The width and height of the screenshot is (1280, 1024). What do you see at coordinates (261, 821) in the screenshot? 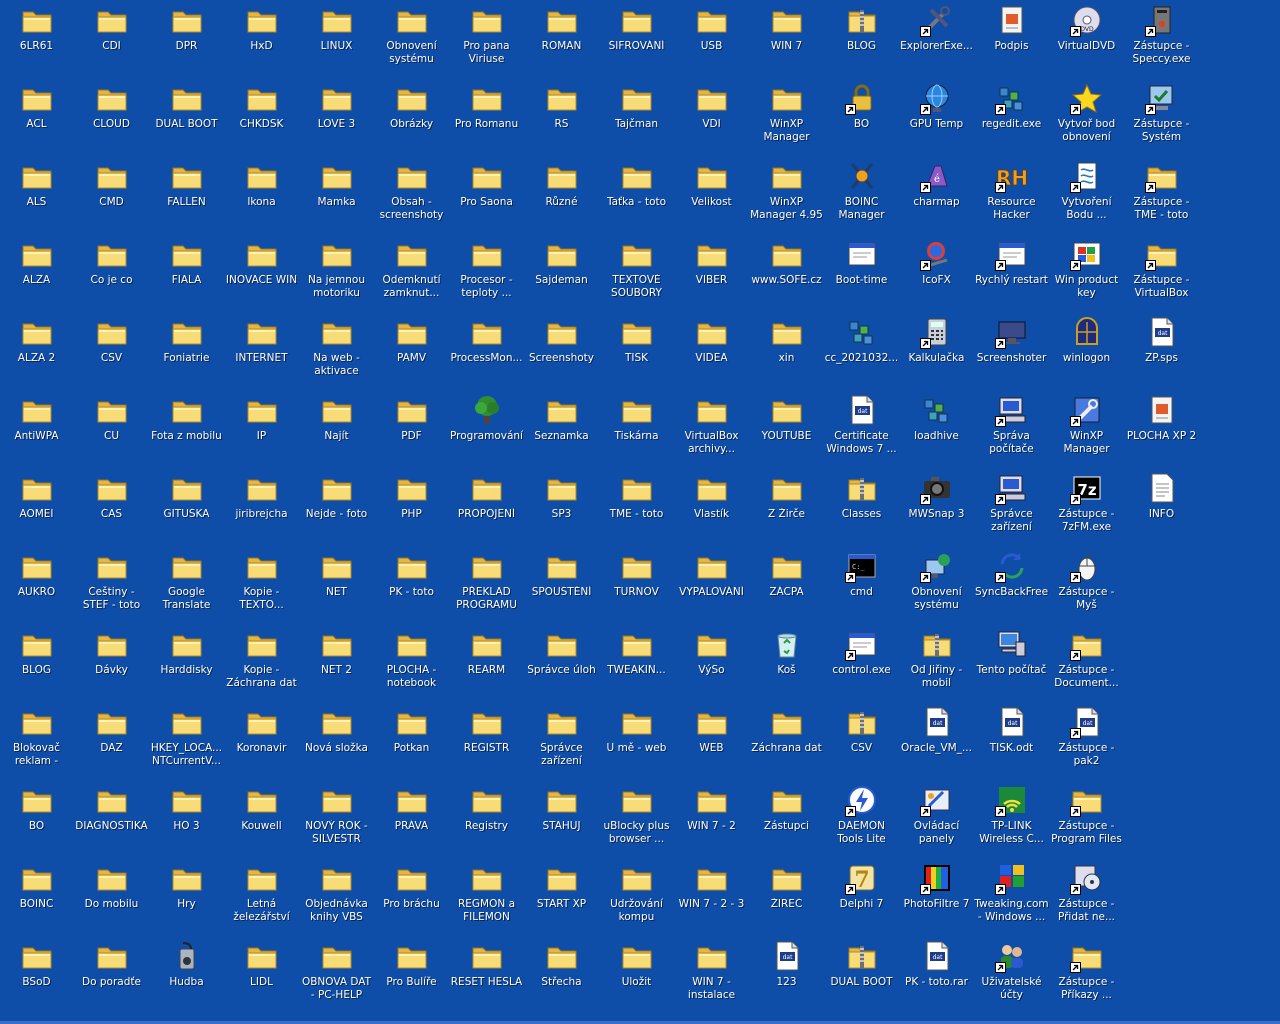
I see `desktop-icon-kouwell: Kouwell` at bounding box center [261, 821].